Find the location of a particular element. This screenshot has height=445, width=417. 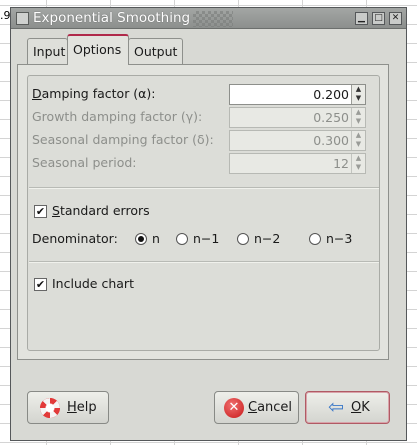

window-menu-icon is located at coordinates (22, 18).